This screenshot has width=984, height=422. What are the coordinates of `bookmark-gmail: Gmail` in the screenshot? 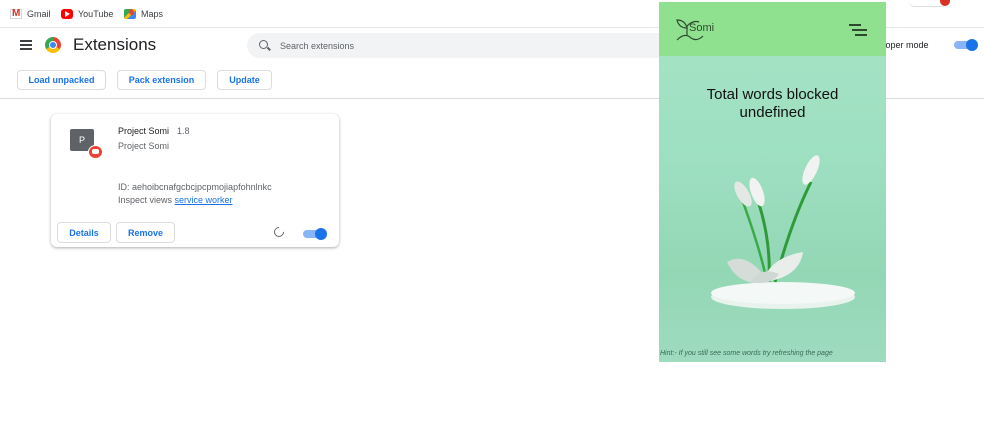 It's located at (30, 14).